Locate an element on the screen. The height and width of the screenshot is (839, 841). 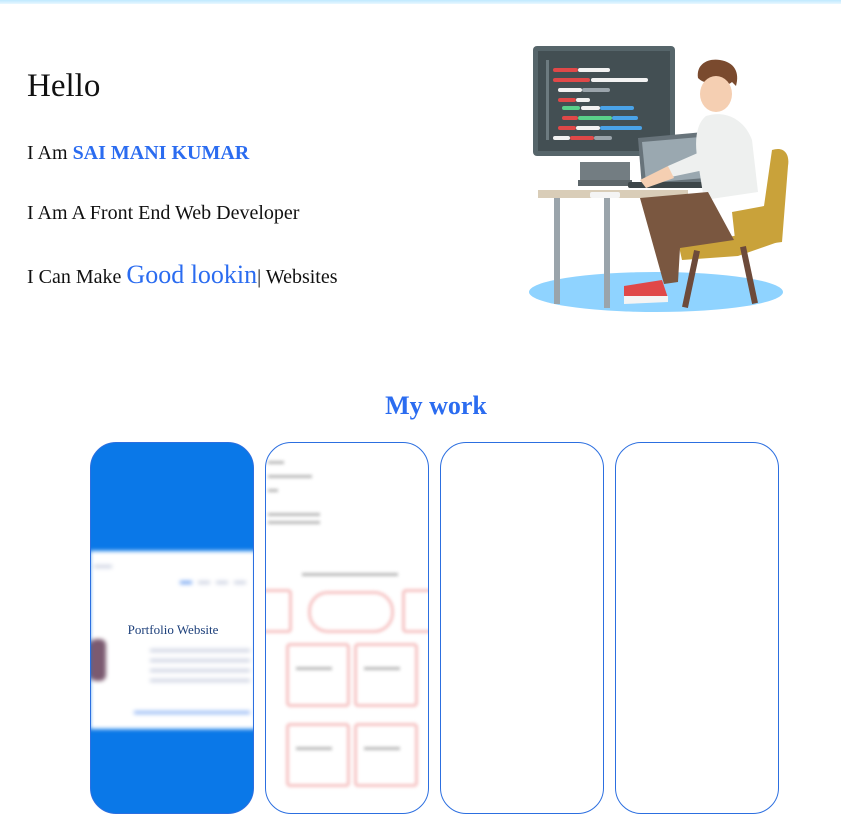
top-accent-bar is located at coordinates (420, 2).